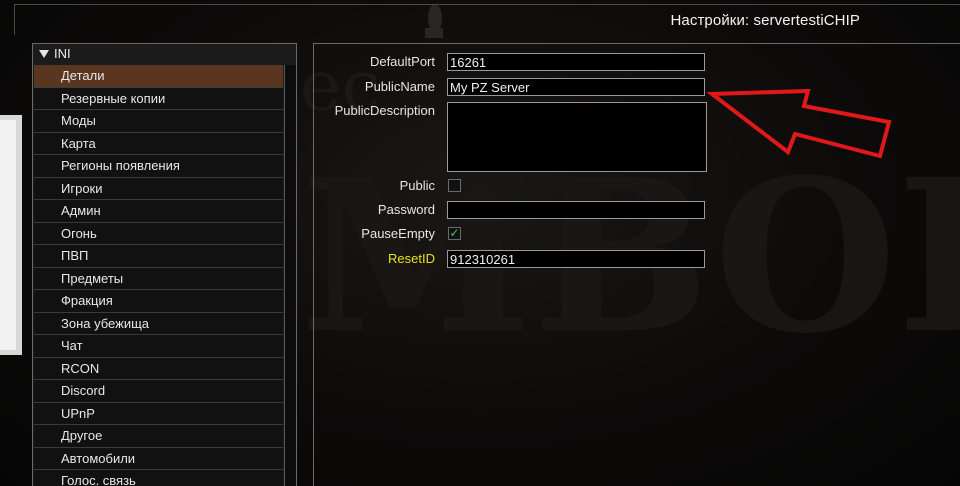  I want to click on category-item: Регионы появления, so click(158, 166).